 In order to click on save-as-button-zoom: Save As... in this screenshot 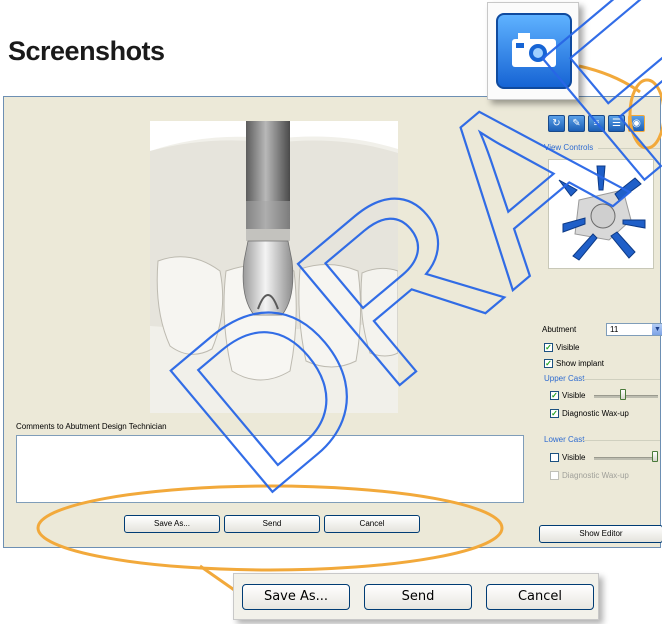, I will do `click(296, 597)`.